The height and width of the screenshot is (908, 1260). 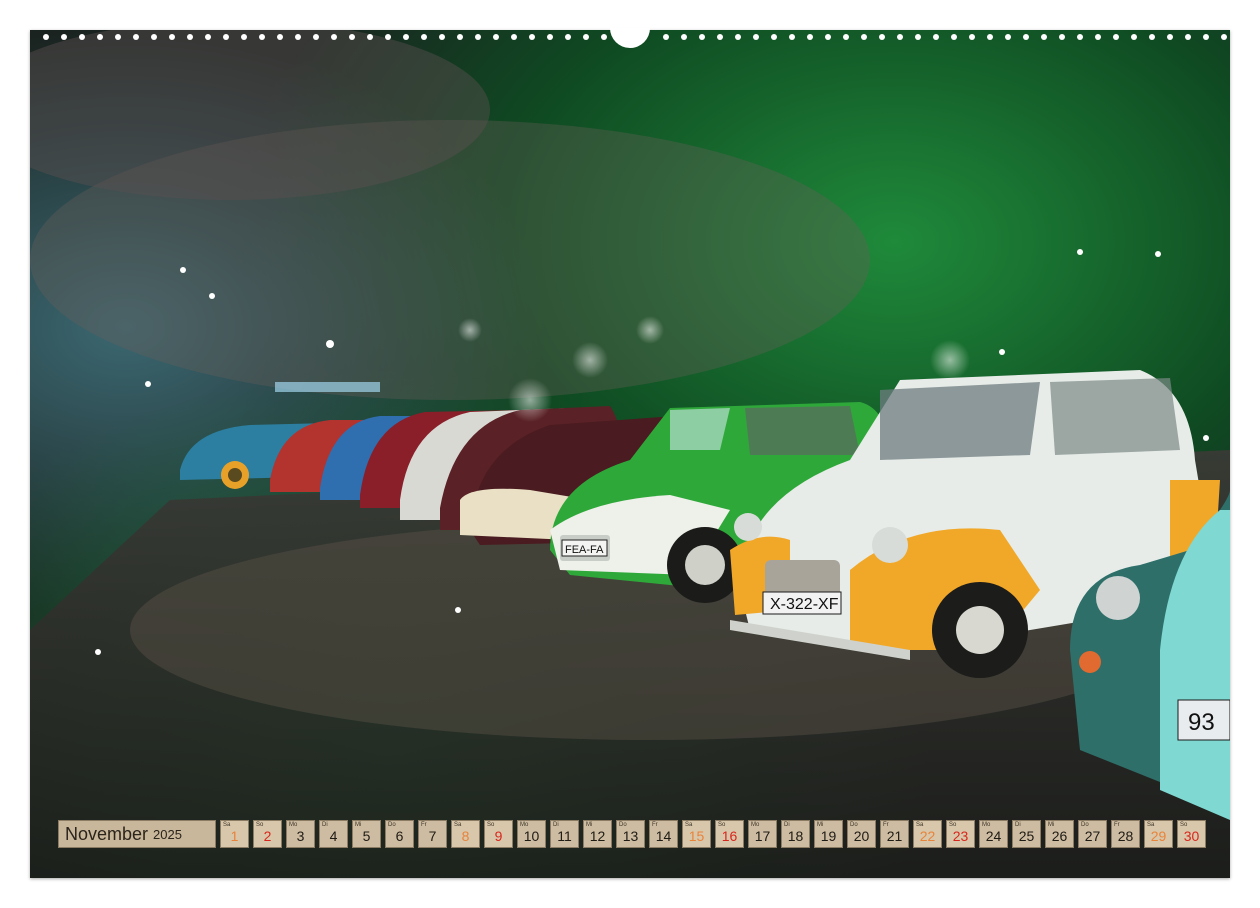 I want to click on day-number: 5, so click(x=366, y=836).